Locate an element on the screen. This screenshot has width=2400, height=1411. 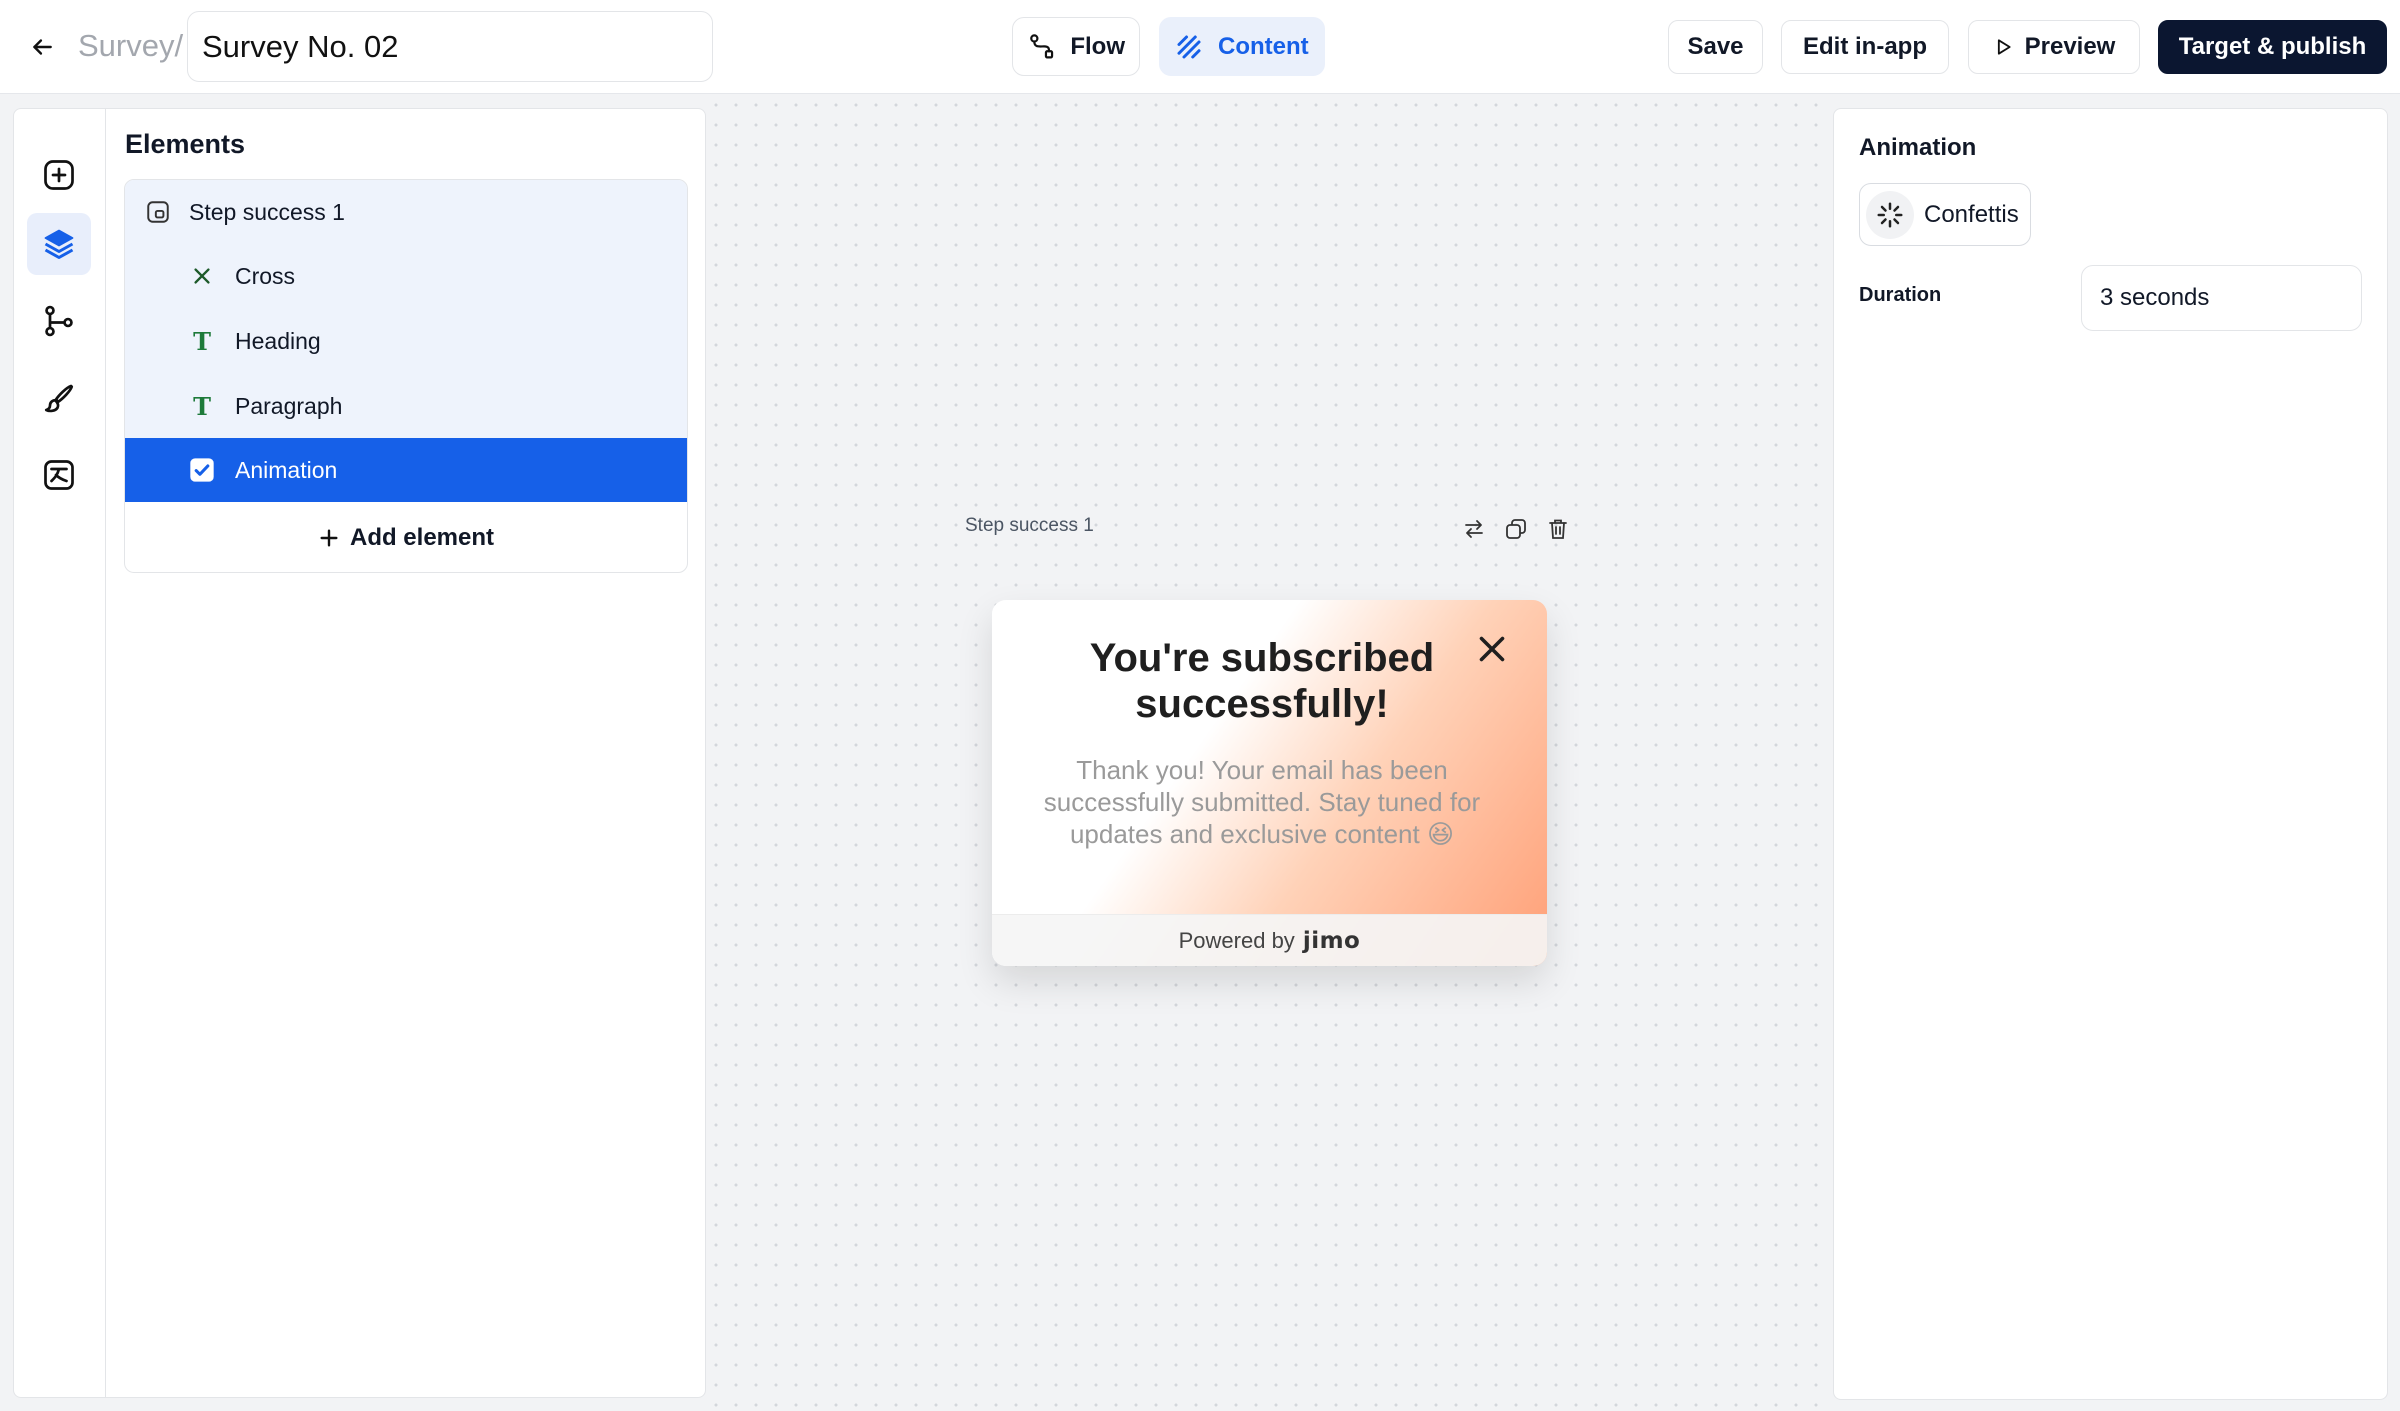
flow-tab: Flow is located at coordinates (1076, 46).